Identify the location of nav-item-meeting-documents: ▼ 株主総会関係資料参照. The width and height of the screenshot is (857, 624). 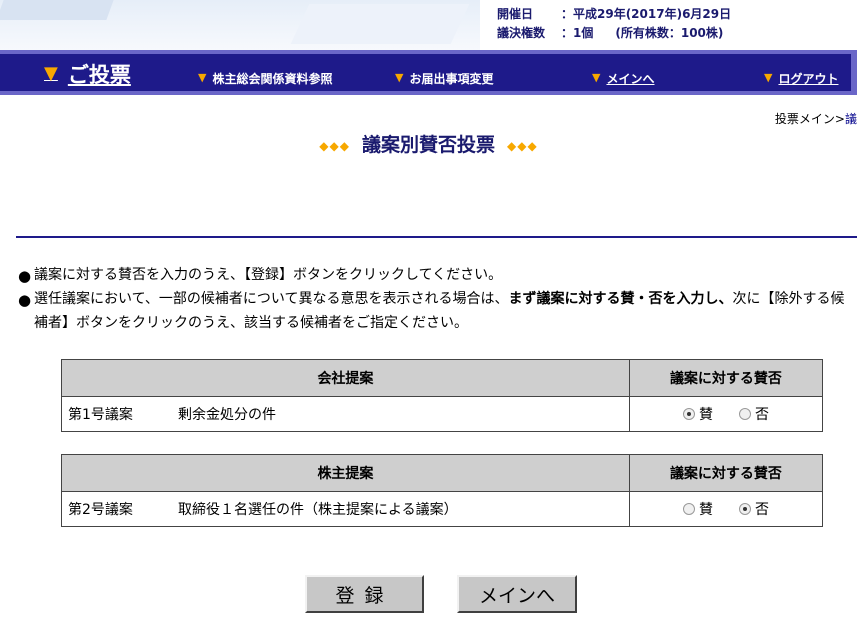
(265, 78).